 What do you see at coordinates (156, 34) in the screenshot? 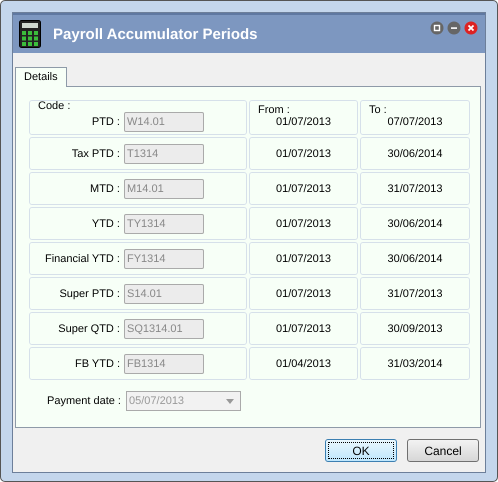
I see `window-title: Payroll Accumulator Periods` at bounding box center [156, 34].